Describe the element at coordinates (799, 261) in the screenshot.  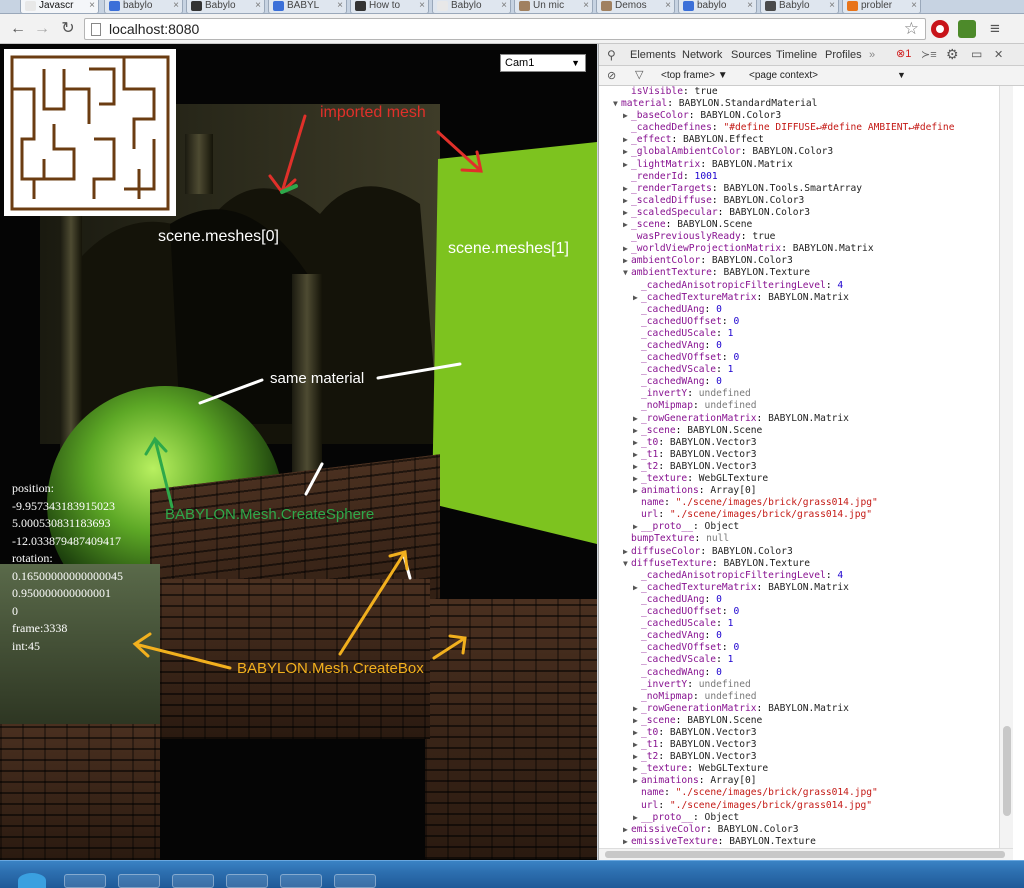
I see `tree-row: ▶ ambientColor: BABYLON.Color3` at that location.